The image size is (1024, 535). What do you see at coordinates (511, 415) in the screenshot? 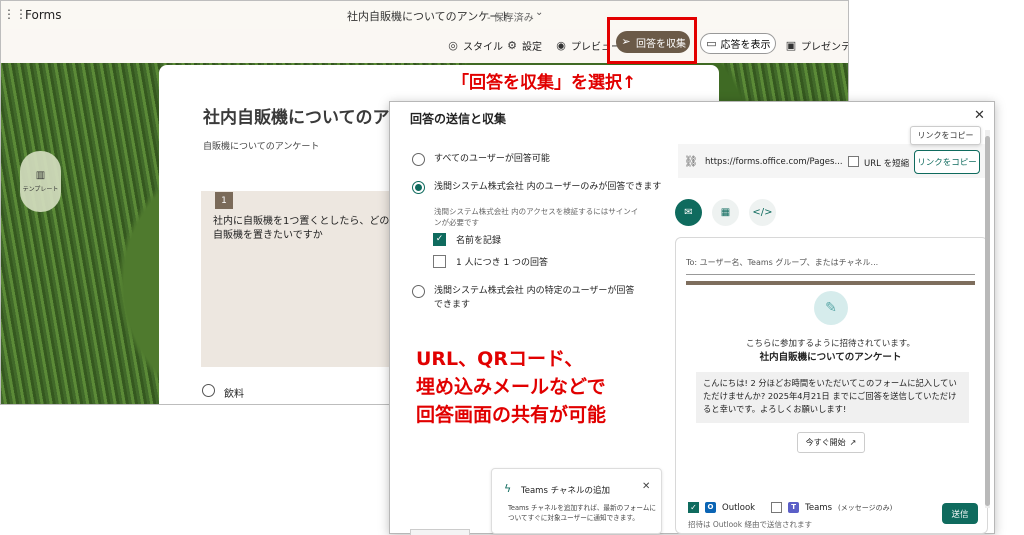
I see `annotation-line: 回答画面の共有が可能` at bounding box center [511, 415].